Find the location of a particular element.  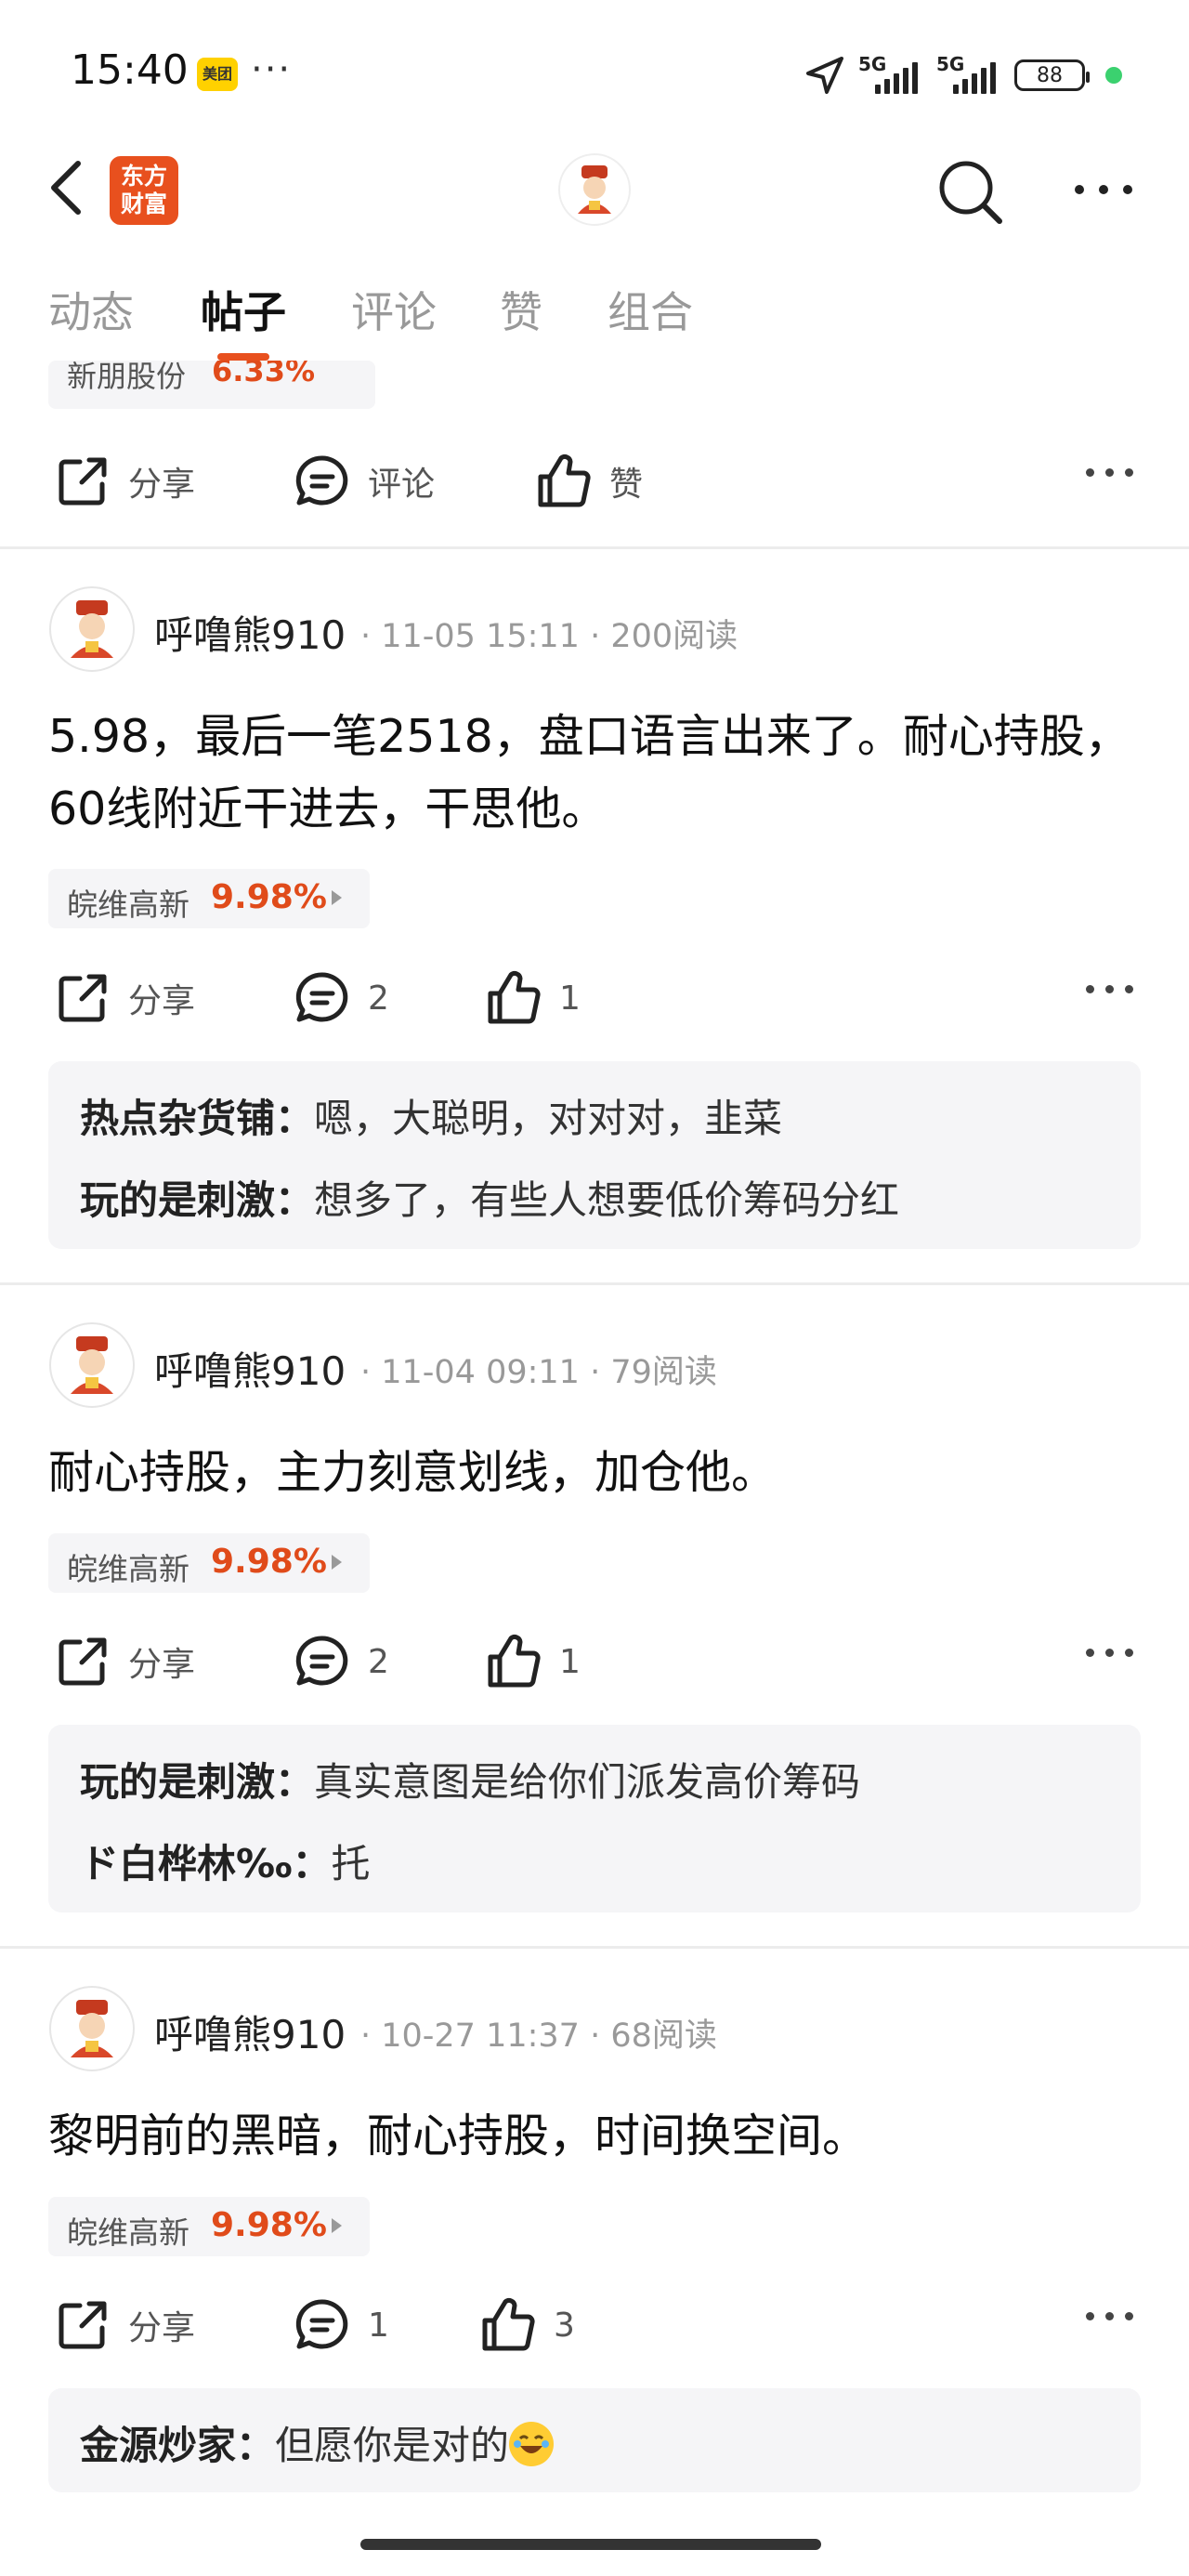

comment-preview: 金源炒家：但愿你是对的 is located at coordinates (594, 2440).